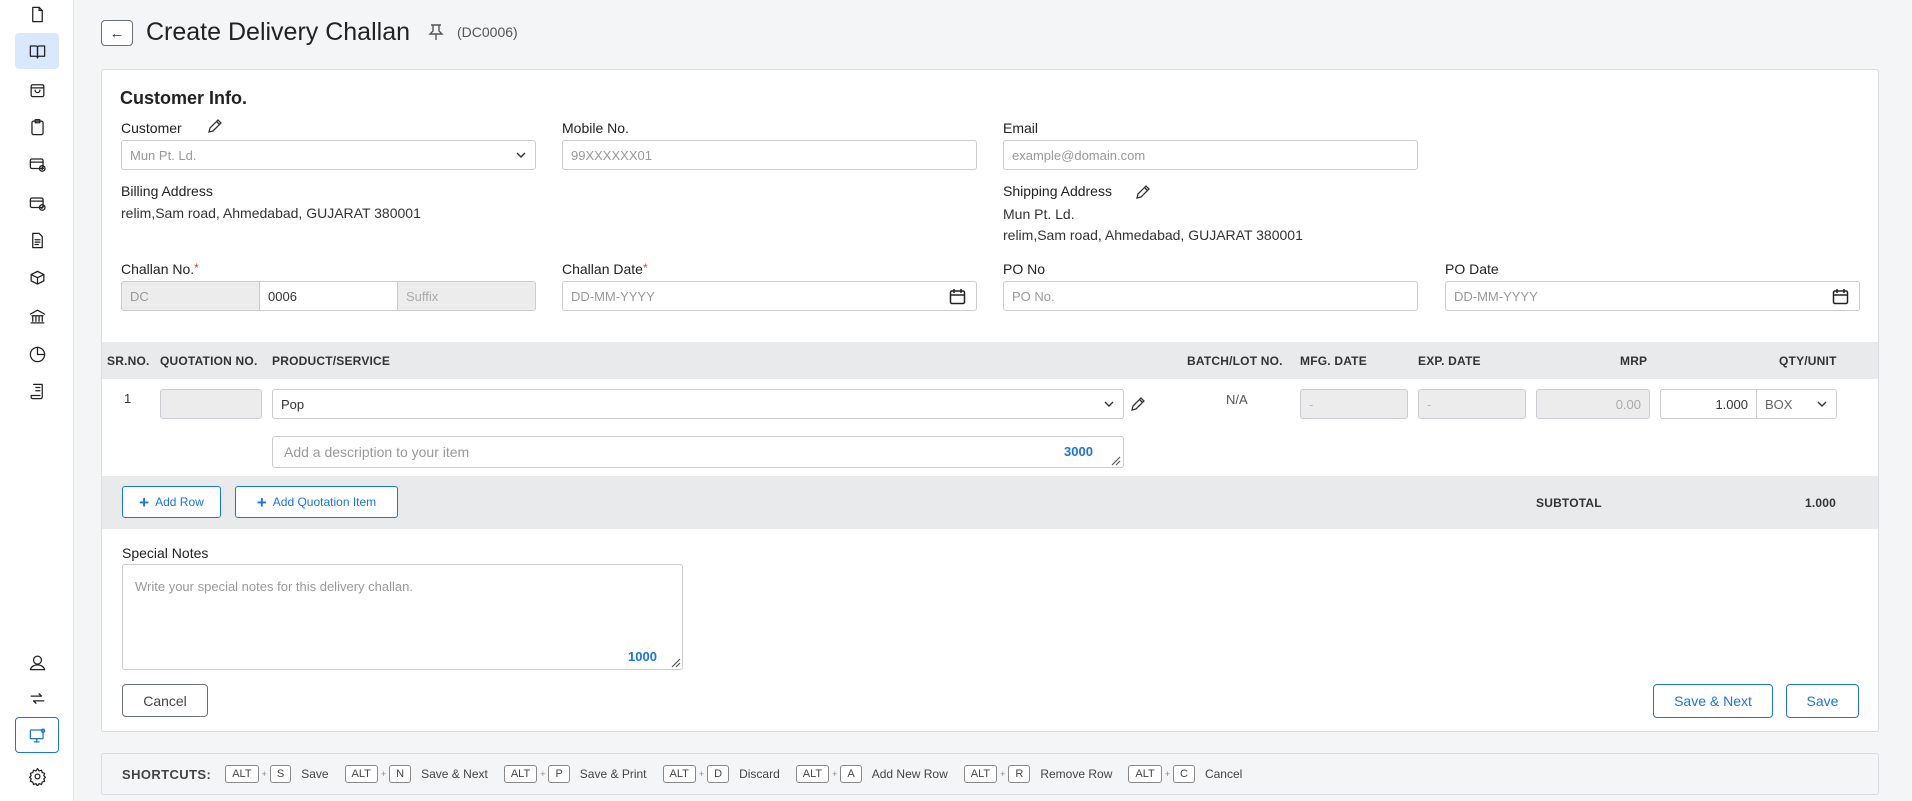  Describe the element at coordinates (37, 735) in the screenshot. I see `monitor-icon` at that location.